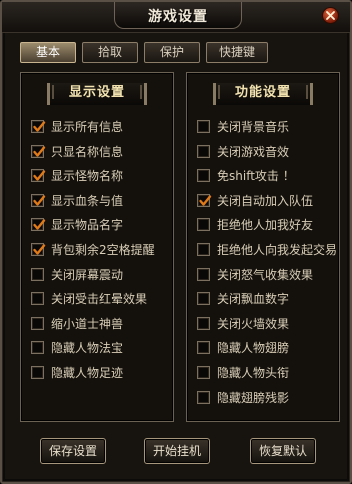 Image resolution: width=352 pixels, height=484 pixels. I want to click on checkbox-label: 关闭自动加入队伍, so click(265, 200).